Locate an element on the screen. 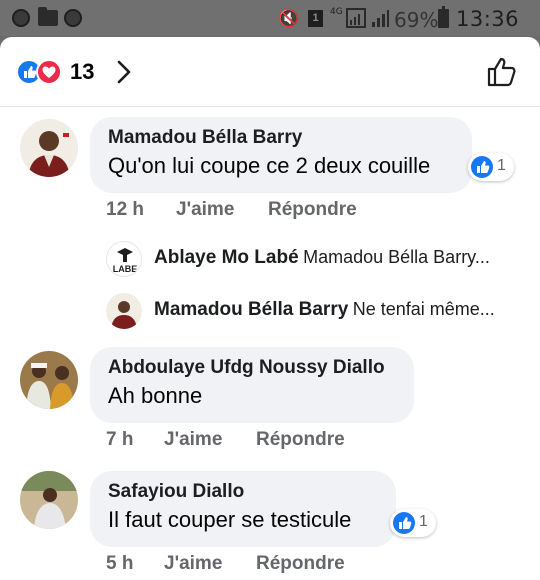 The height and width of the screenshot is (580, 540). love-icon is located at coordinates (49, 72).